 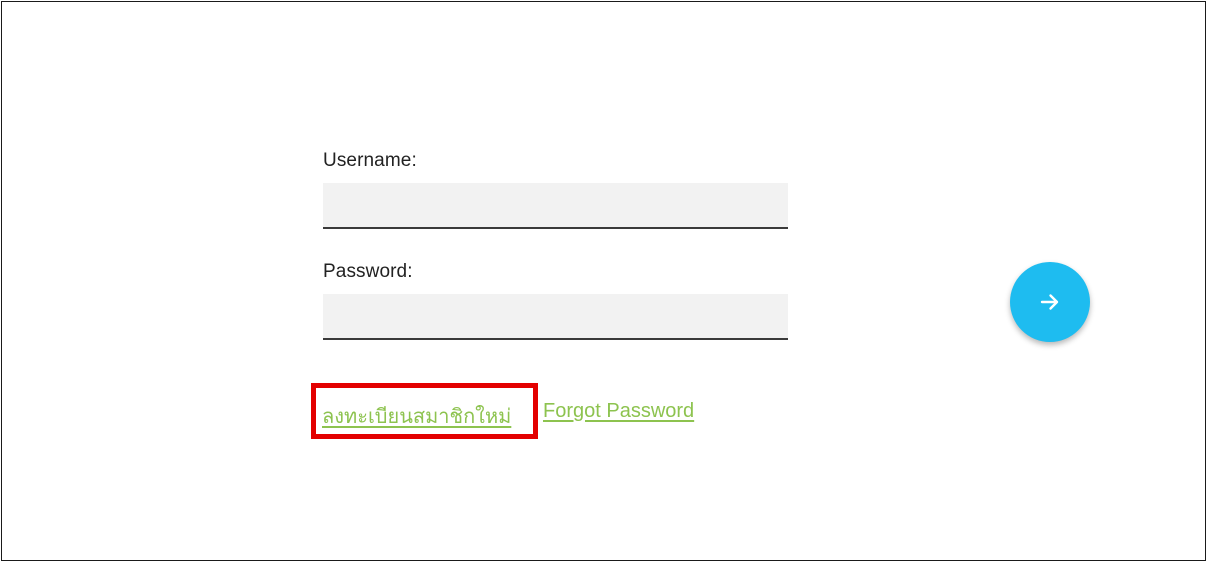 I want to click on username-input, so click(x=555, y=206).